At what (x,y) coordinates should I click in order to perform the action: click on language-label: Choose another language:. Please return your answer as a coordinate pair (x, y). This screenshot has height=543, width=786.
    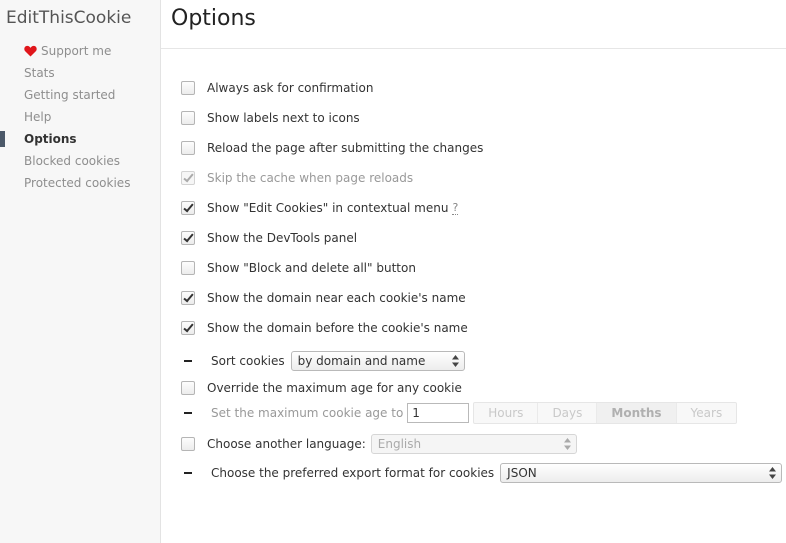
    Looking at the image, I should click on (286, 444).